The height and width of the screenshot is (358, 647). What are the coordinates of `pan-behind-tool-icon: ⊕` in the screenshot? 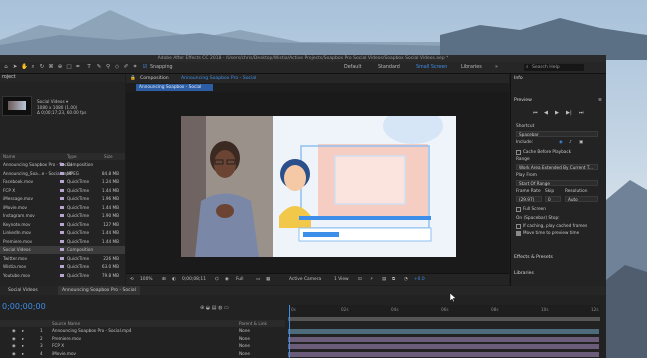 It's located at (60, 67).